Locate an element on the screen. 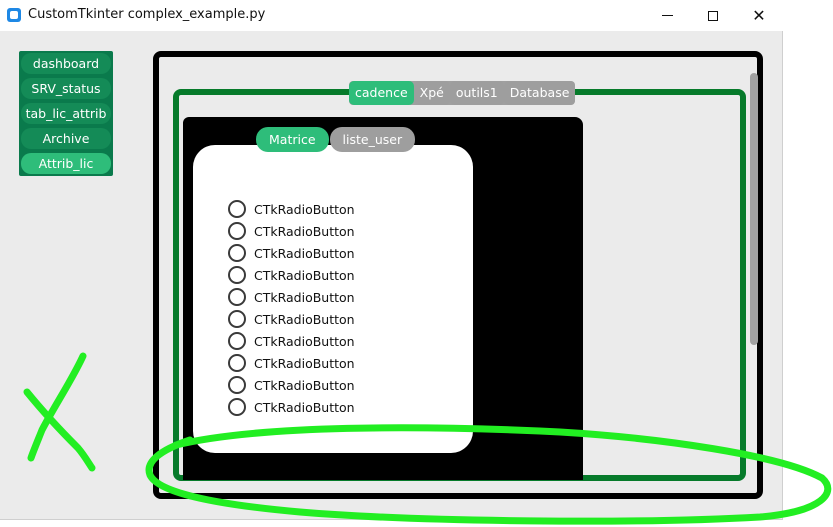  tab-outils1: outils1 is located at coordinates (476, 93).